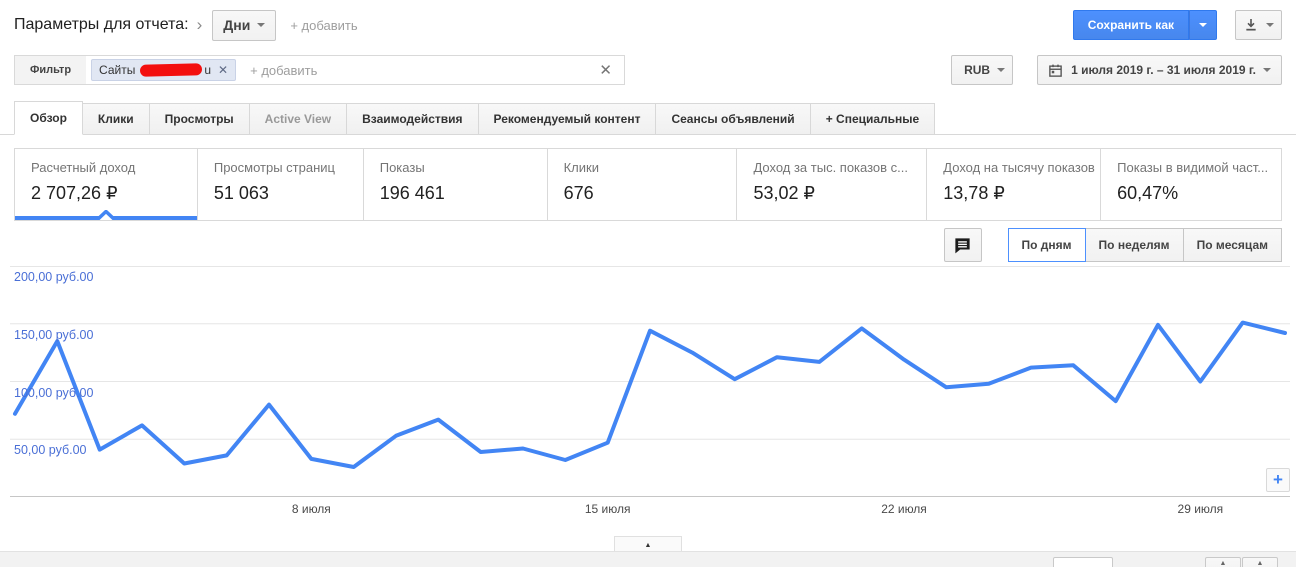 This screenshot has width=1296, height=568. What do you see at coordinates (241, 193) in the screenshot?
I see `metric-value: 51 063` at bounding box center [241, 193].